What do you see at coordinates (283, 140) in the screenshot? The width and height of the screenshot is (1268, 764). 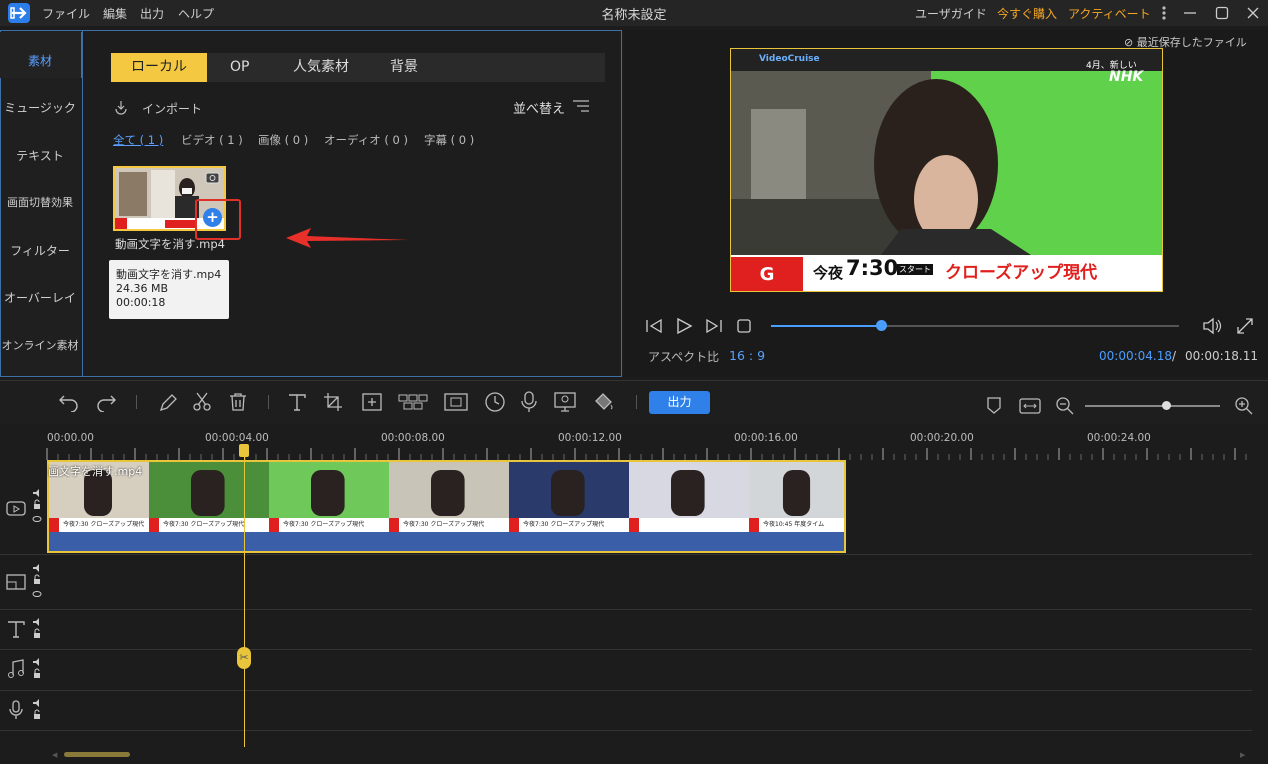 I see `filter-image: 画像 ( 0 )` at bounding box center [283, 140].